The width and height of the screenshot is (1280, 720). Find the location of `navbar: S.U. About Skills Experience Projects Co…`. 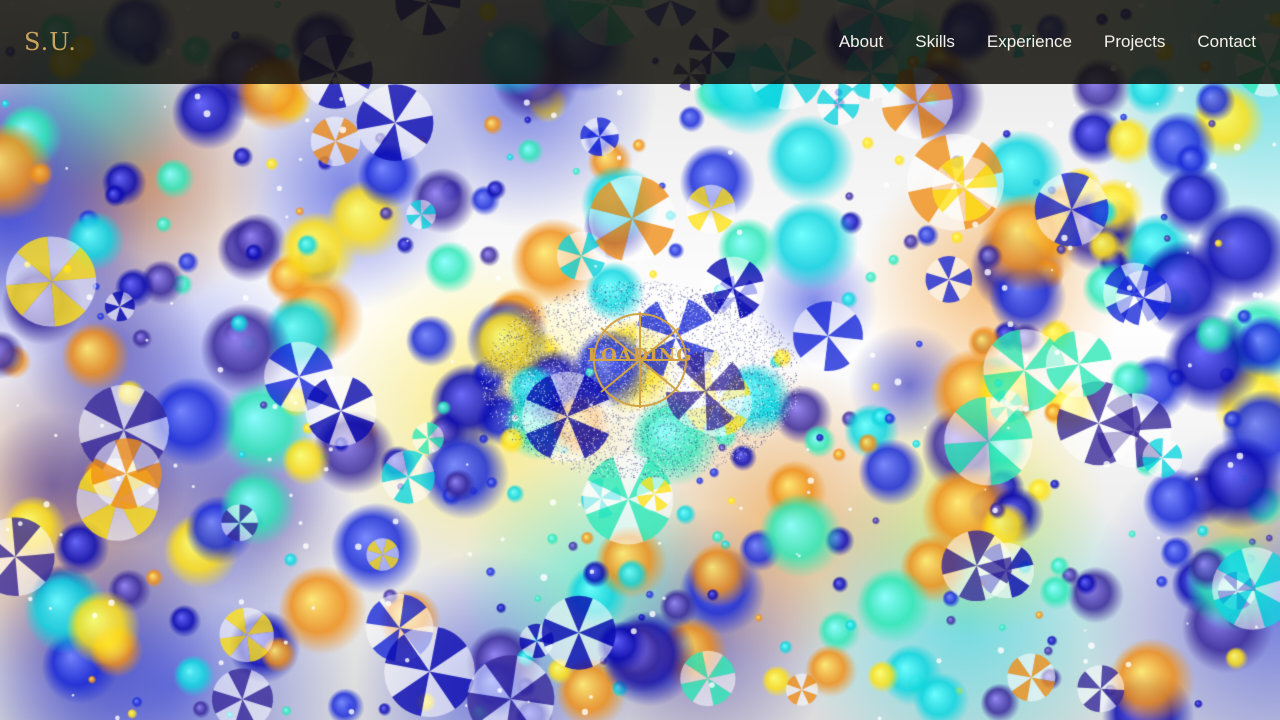

navbar: S.U. About Skills Experience Projects Co… is located at coordinates (640, 42).